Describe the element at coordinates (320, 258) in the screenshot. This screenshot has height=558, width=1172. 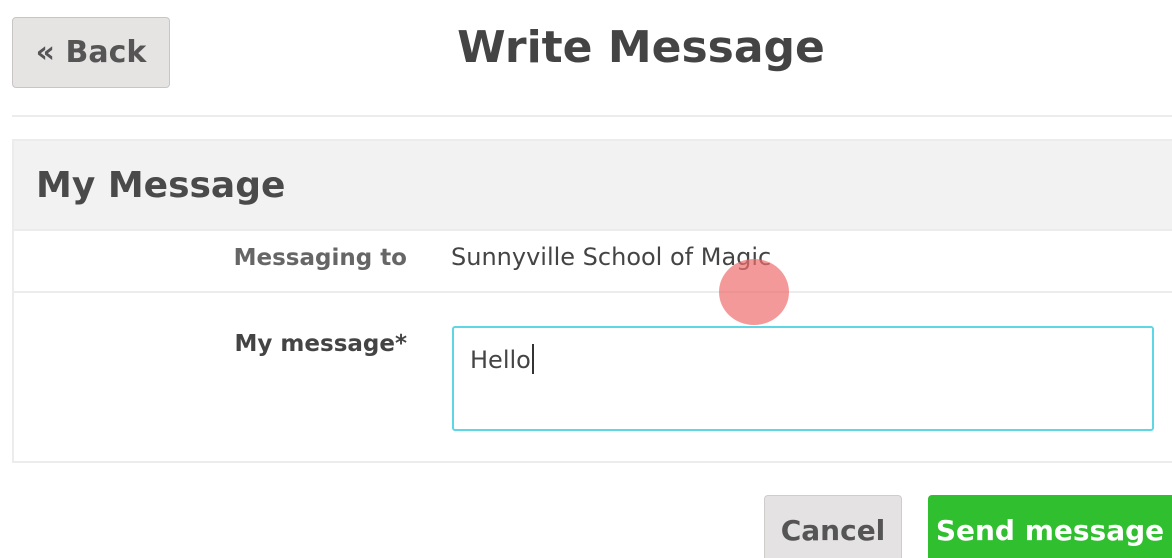
I see `recipient-label: Messaging to` at that location.